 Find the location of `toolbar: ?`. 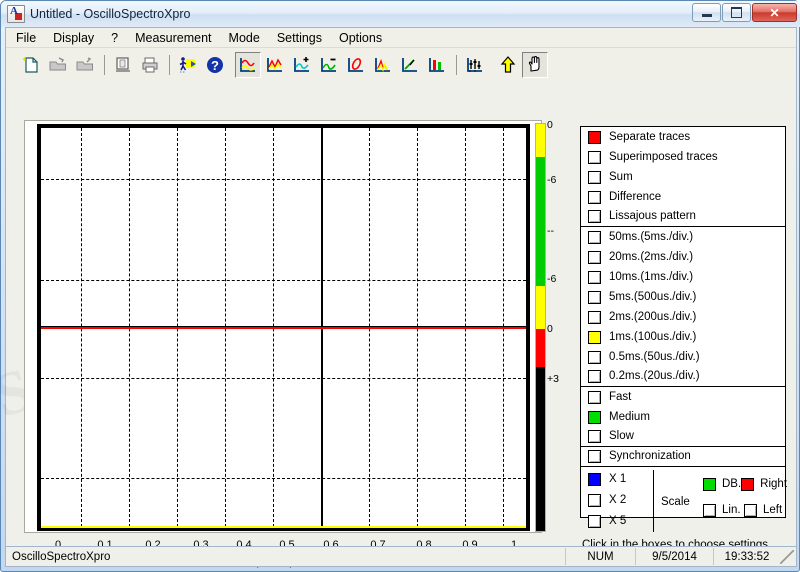

toolbar: ? is located at coordinates (401, 64).